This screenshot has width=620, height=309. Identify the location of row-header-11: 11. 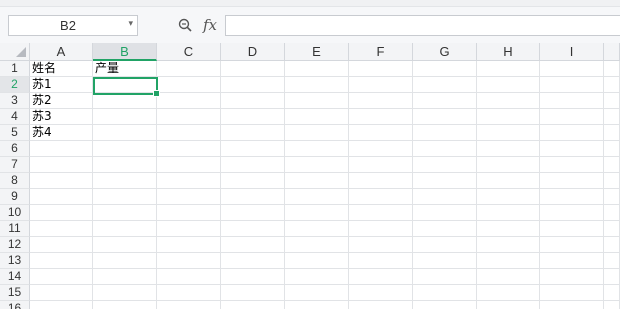
(15, 229).